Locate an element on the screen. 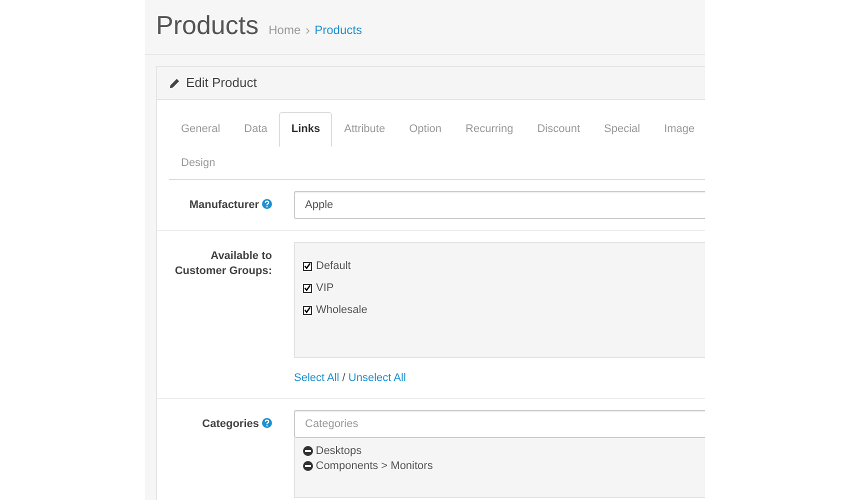 This screenshot has height=500, width=850. tab: Design is located at coordinates (198, 163).